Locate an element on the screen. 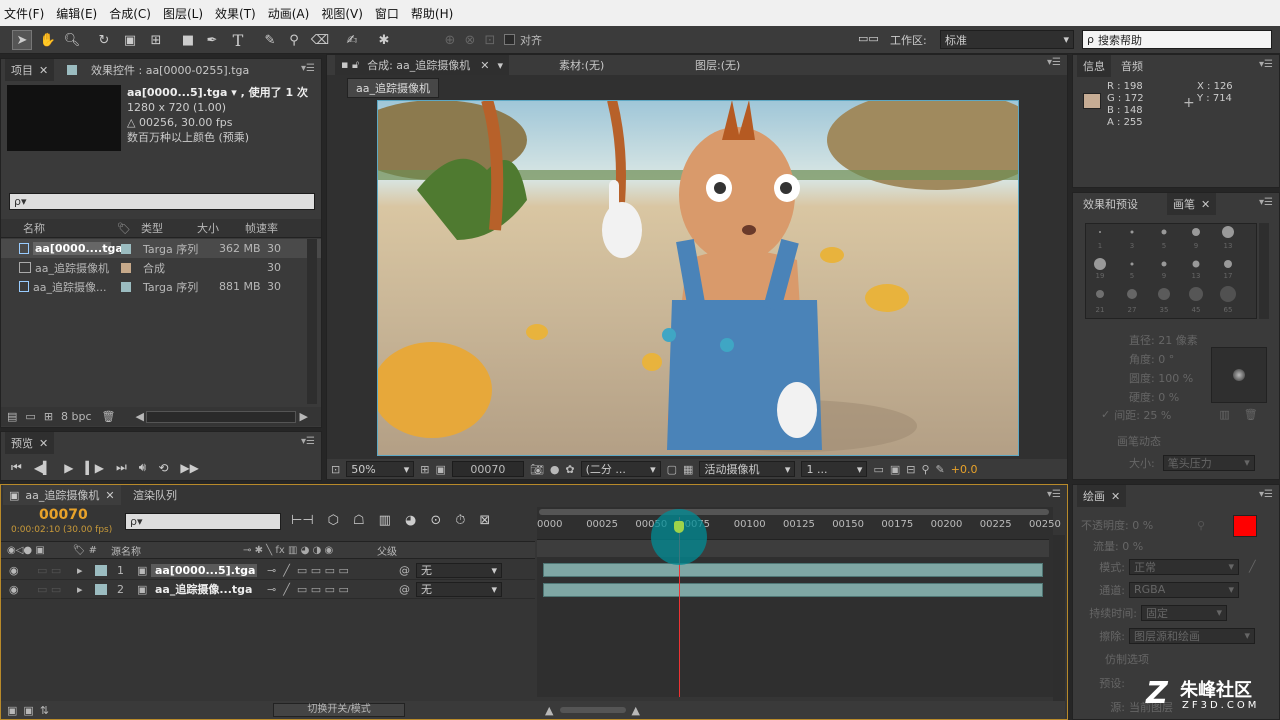  col-type: 类型 is located at coordinates (169, 228).